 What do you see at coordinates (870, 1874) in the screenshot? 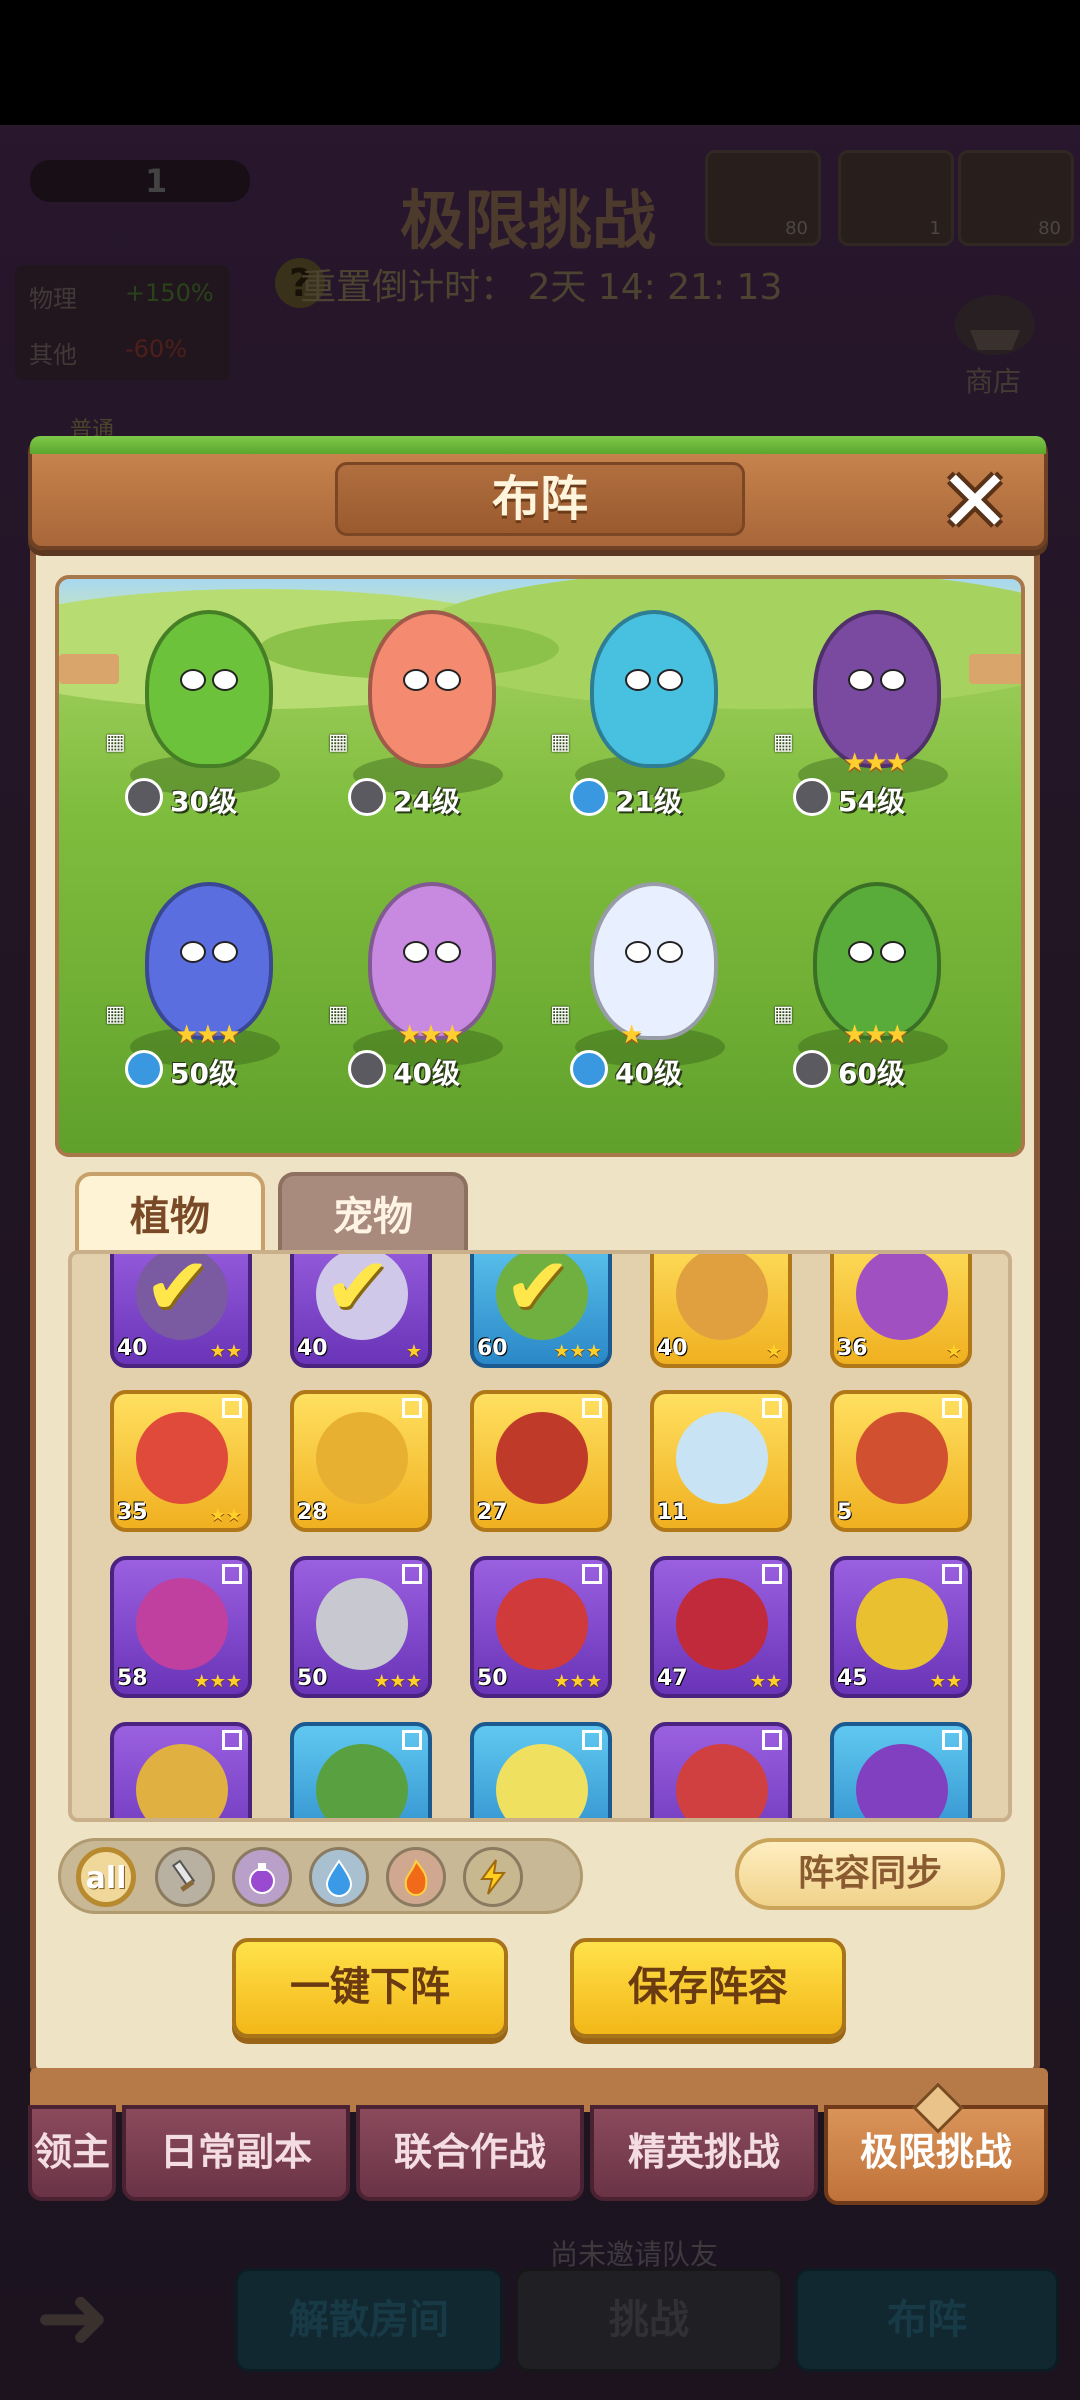
I see `sync-lineup-button: 阵容同步` at bounding box center [870, 1874].